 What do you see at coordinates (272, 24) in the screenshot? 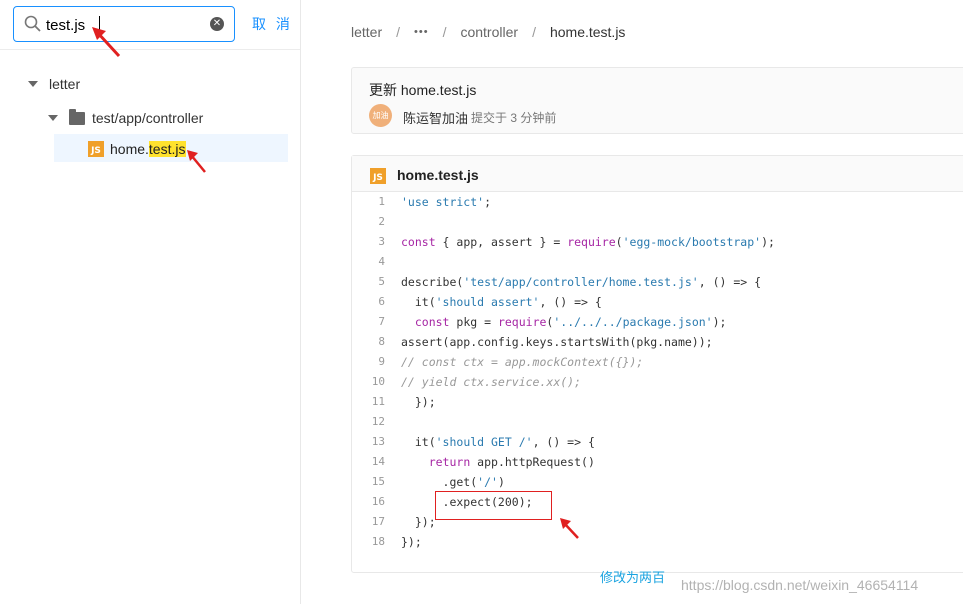
I see `cancel-button: 取 消` at bounding box center [272, 24].